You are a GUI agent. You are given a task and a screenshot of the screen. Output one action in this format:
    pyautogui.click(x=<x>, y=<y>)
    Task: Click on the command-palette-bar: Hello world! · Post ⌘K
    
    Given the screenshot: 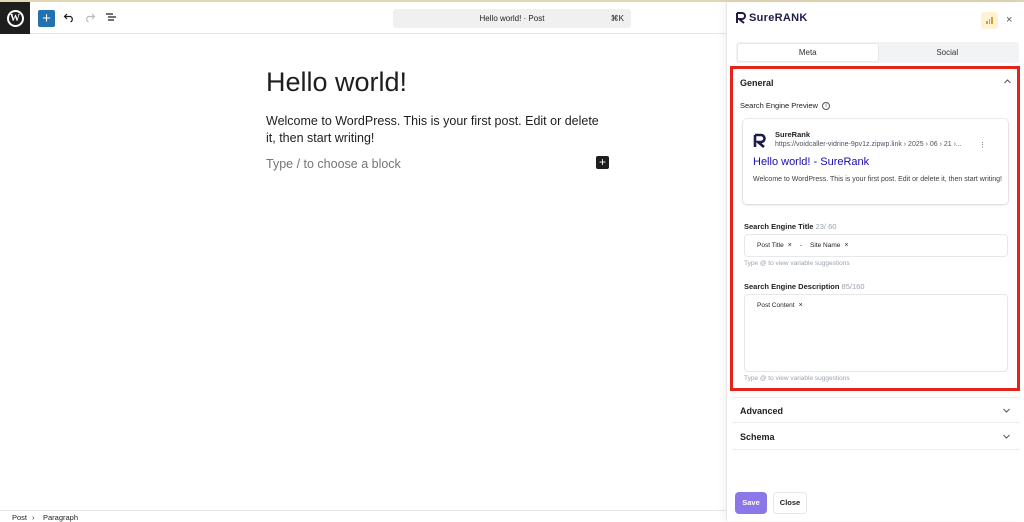 What is the action you would take?
    pyautogui.click(x=512, y=18)
    